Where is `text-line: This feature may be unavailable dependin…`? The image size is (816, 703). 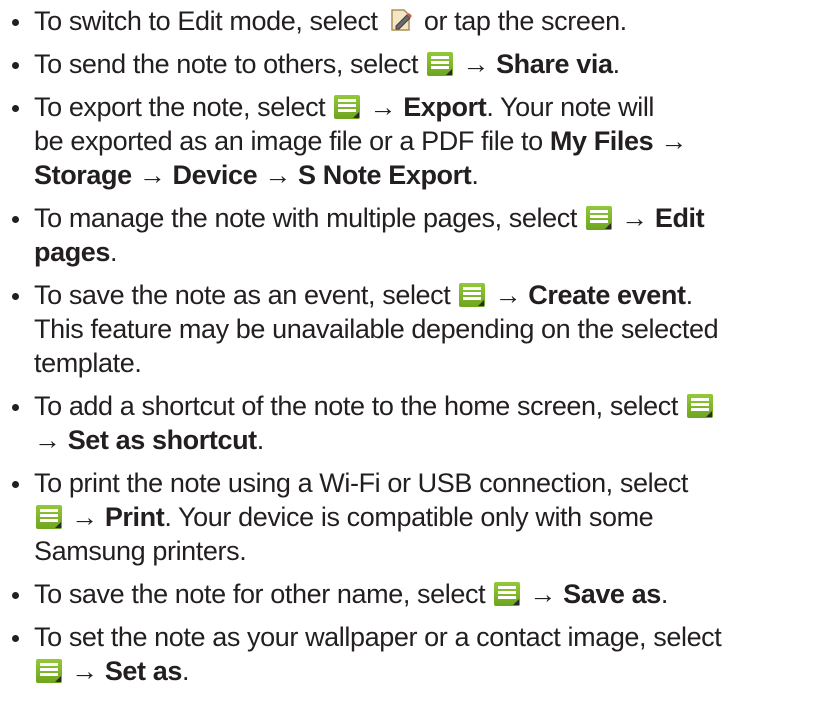
text-line: This feature may be unavailable dependin… is located at coordinates (376, 329).